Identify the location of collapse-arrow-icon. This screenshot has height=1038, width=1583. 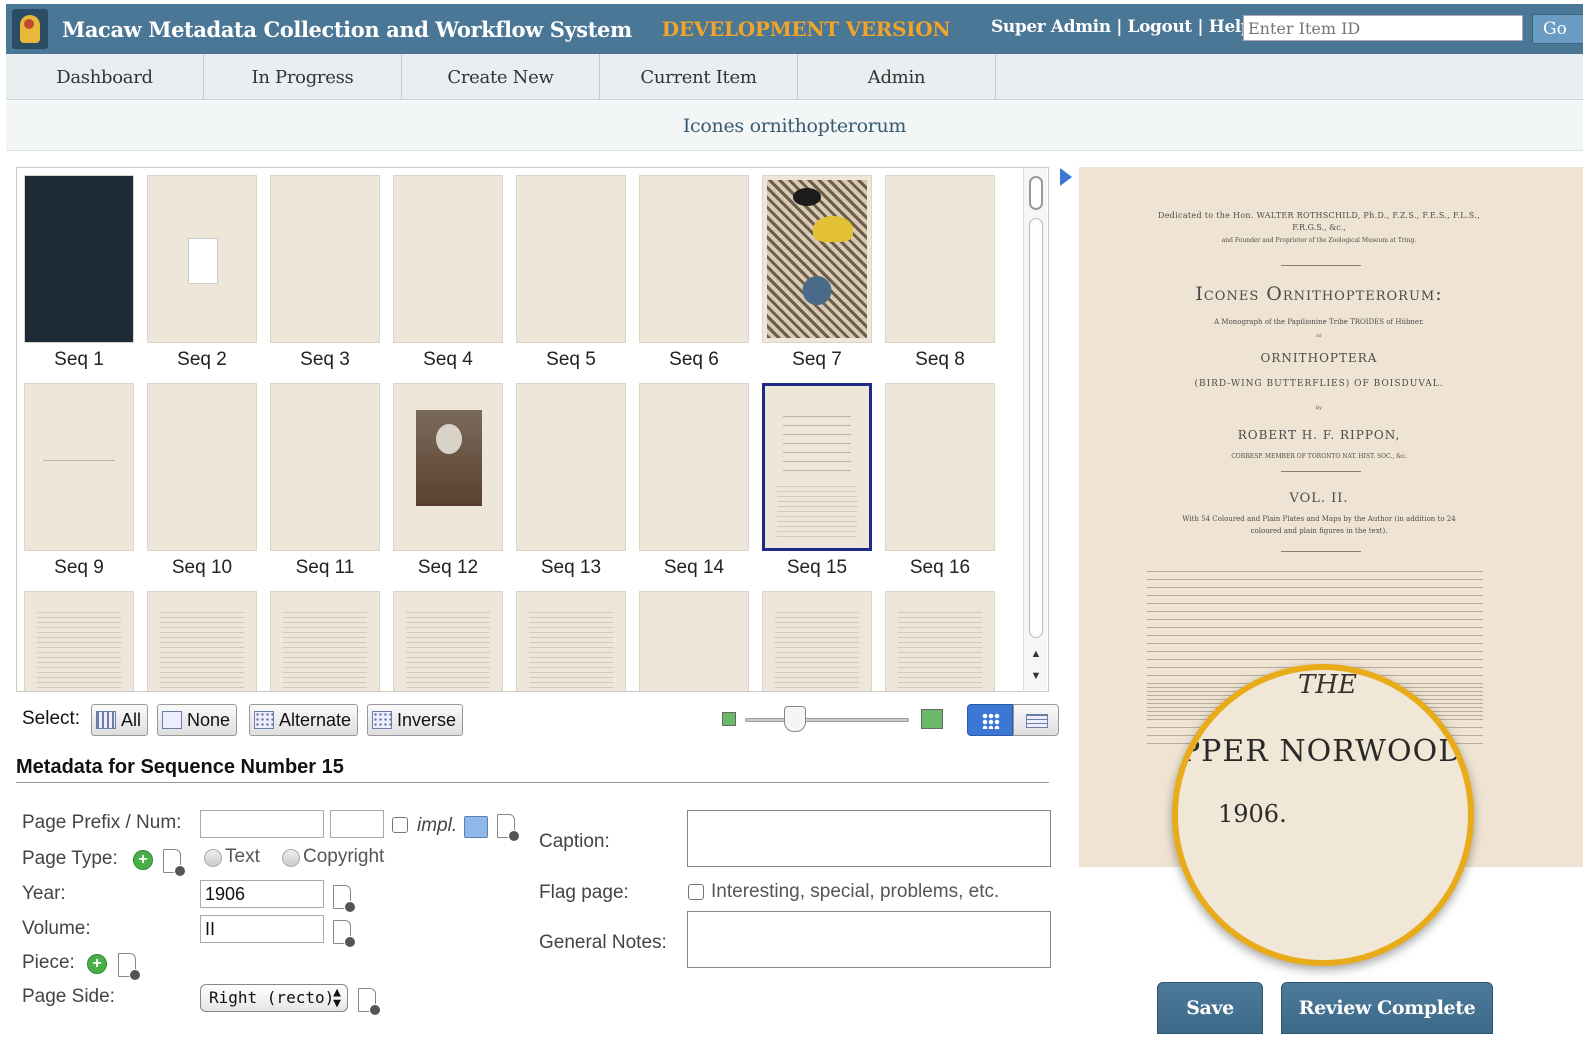
(1066, 177).